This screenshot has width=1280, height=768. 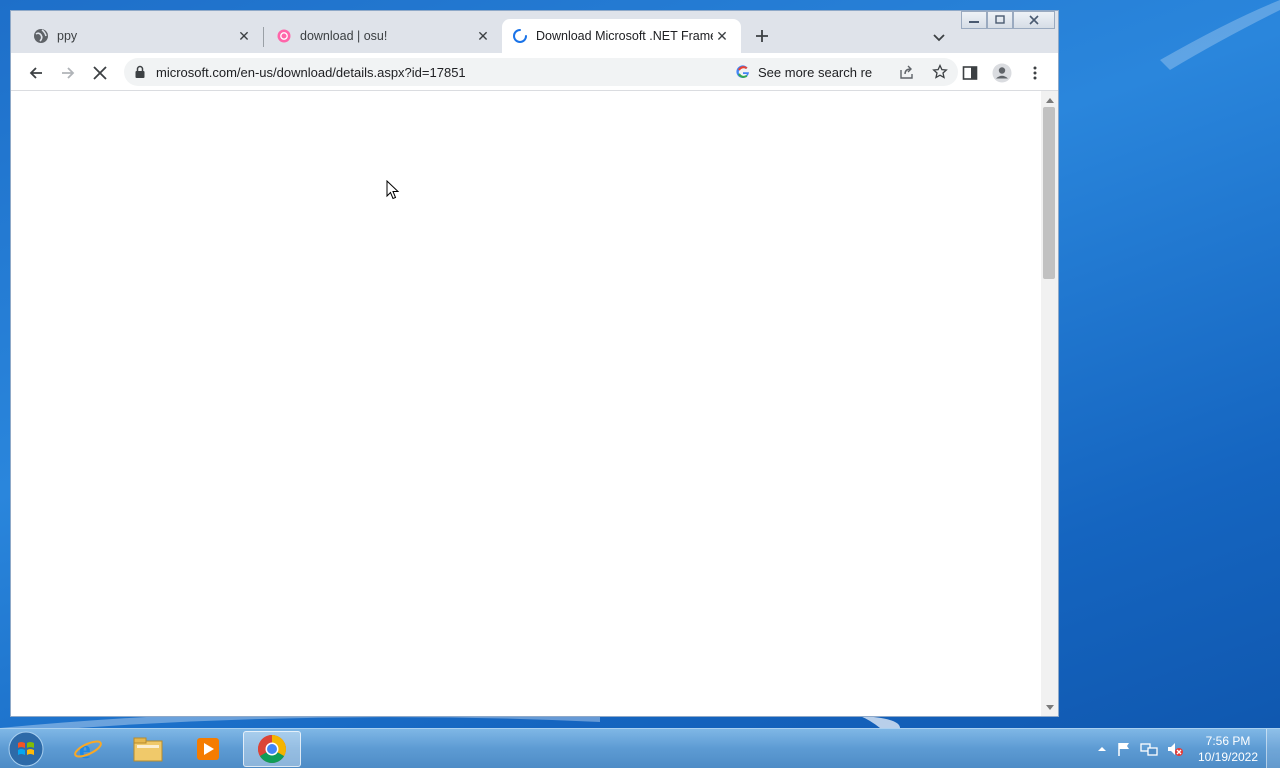 What do you see at coordinates (344, 36) in the screenshot?
I see `tab-title: download | osu!` at bounding box center [344, 36].